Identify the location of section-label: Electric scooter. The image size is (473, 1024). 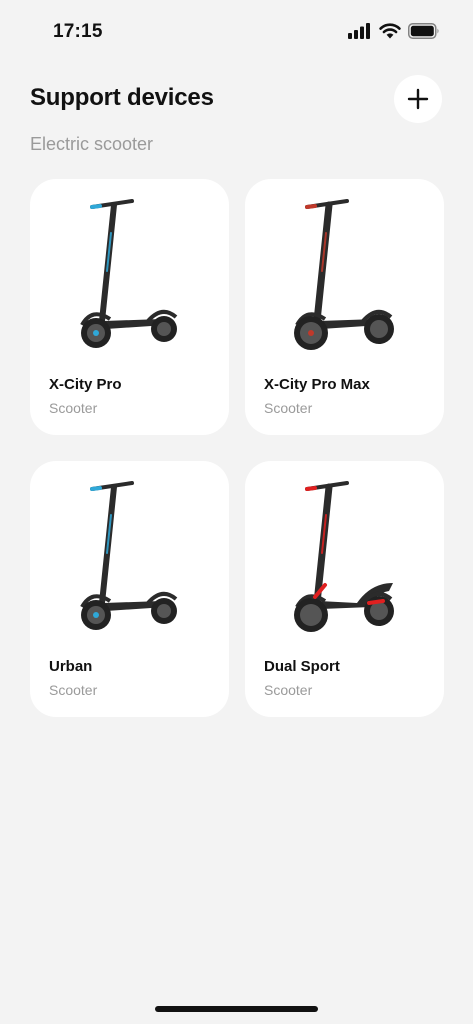
(92, 144).